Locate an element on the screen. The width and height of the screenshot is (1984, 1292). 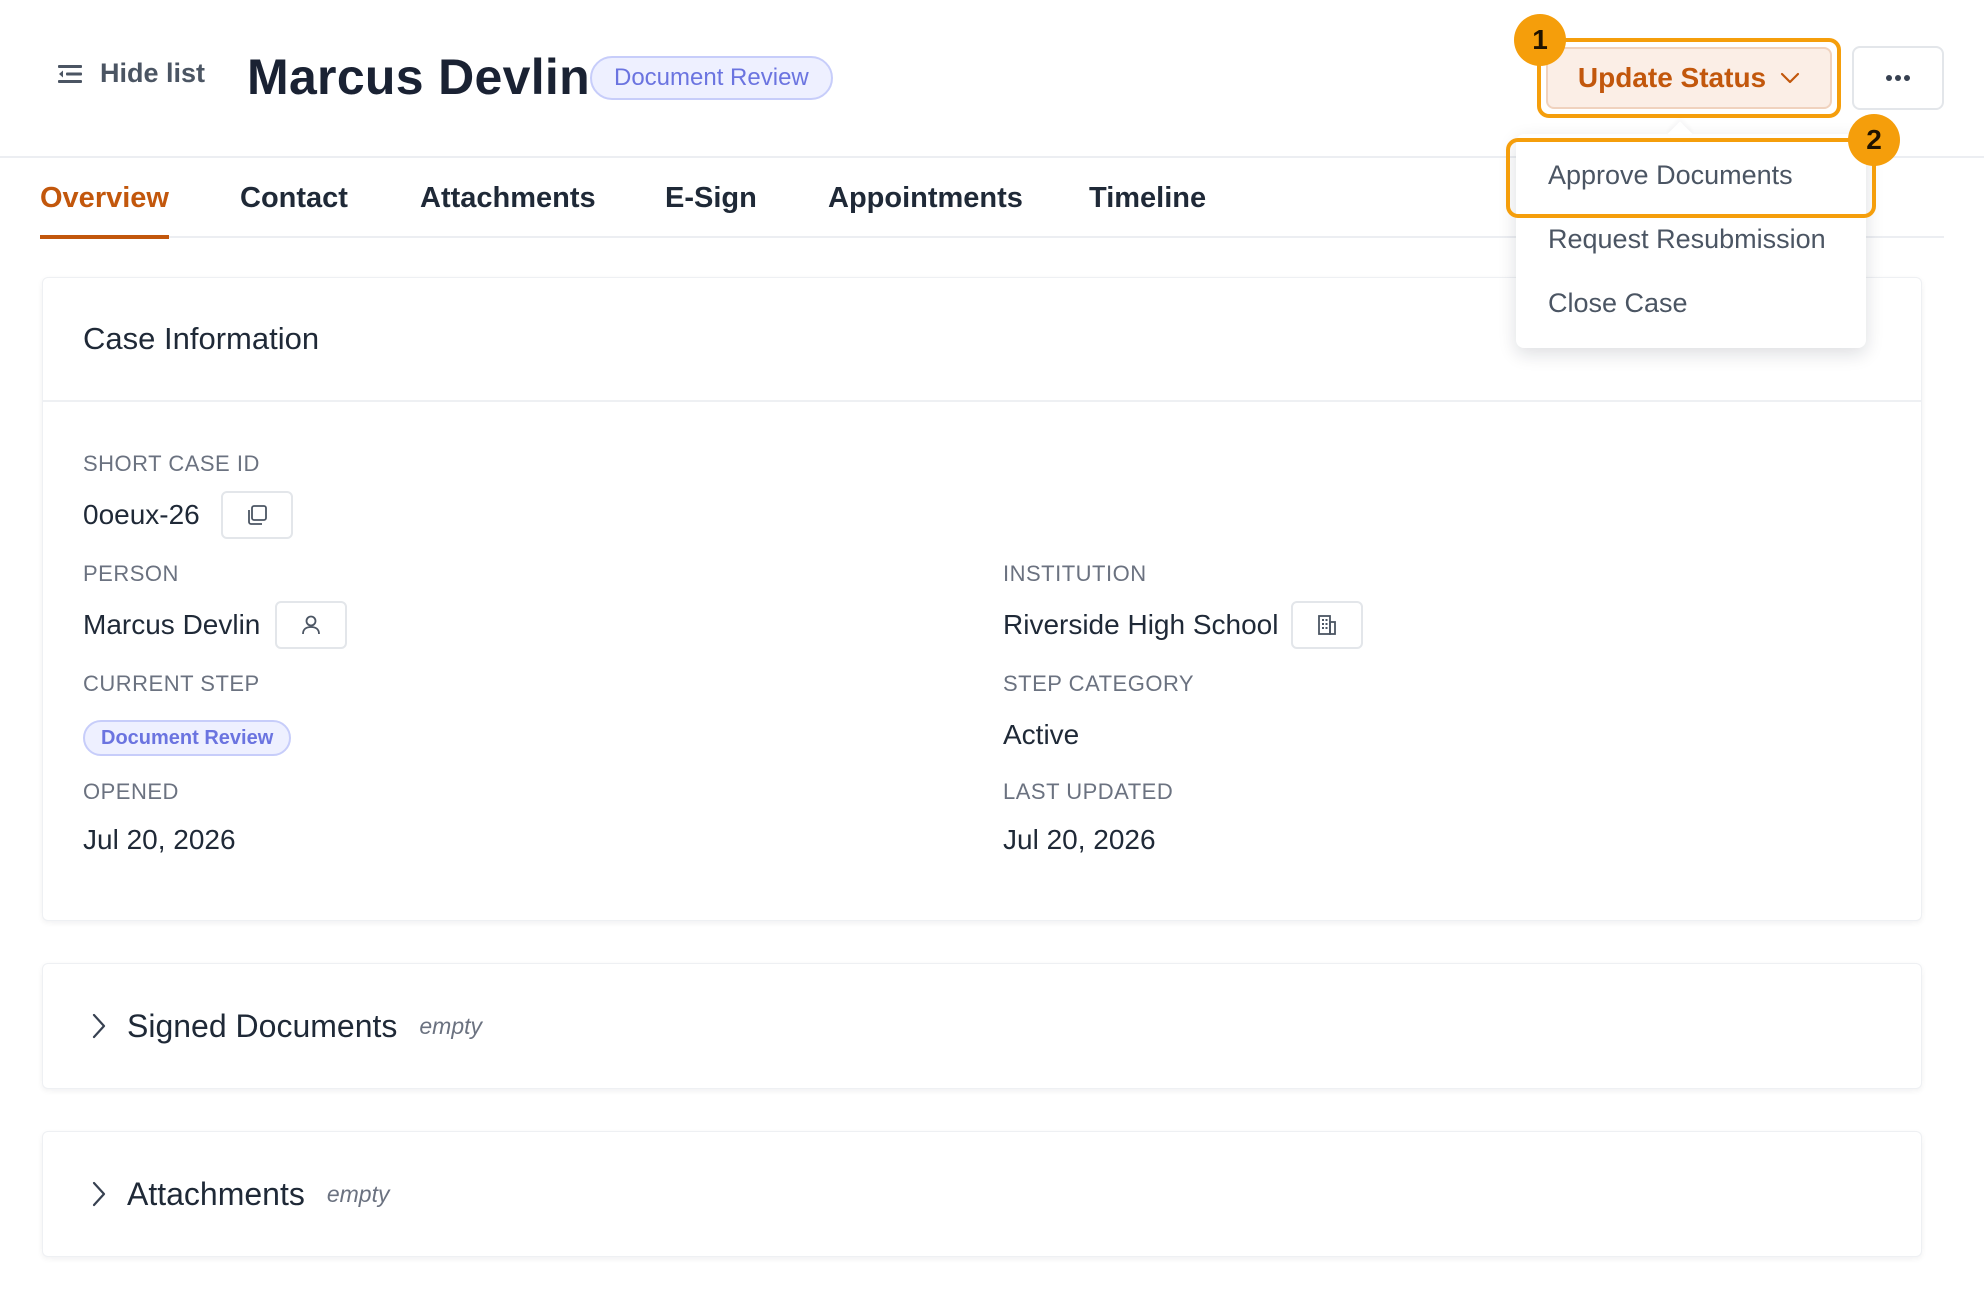
signed-documents-section: Signed Documents empty is located at coordinates (982, 1026).